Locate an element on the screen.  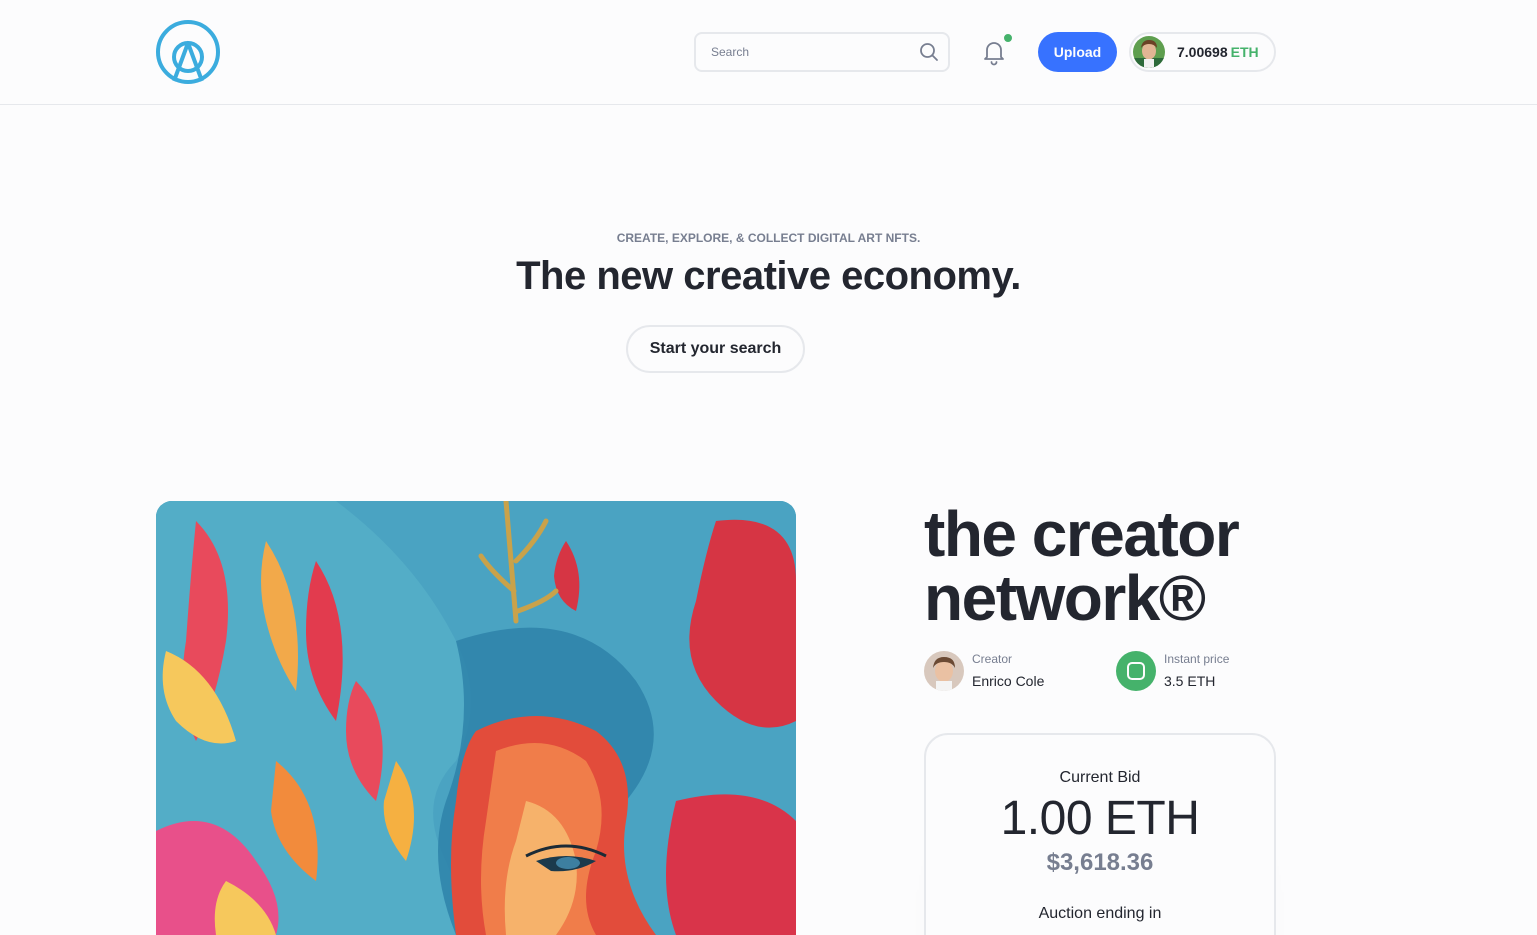
auction-ending-label: Auction ending in is located at coordinates (1100, 913).